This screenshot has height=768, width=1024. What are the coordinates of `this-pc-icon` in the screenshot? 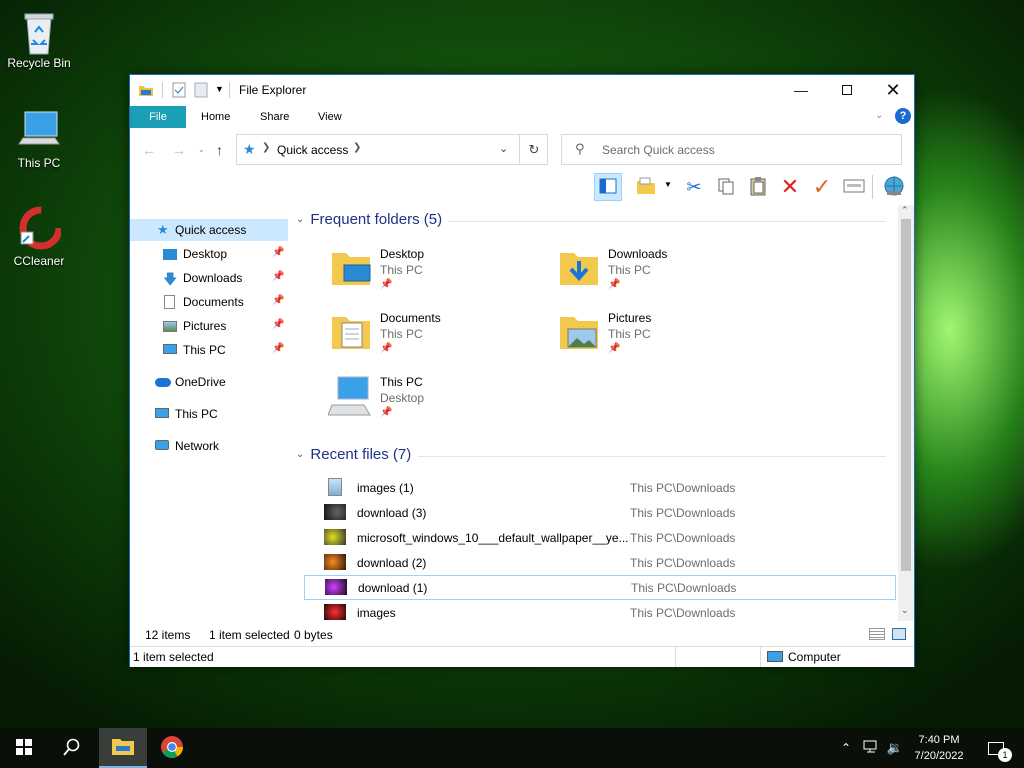 It's located at (162, 413).